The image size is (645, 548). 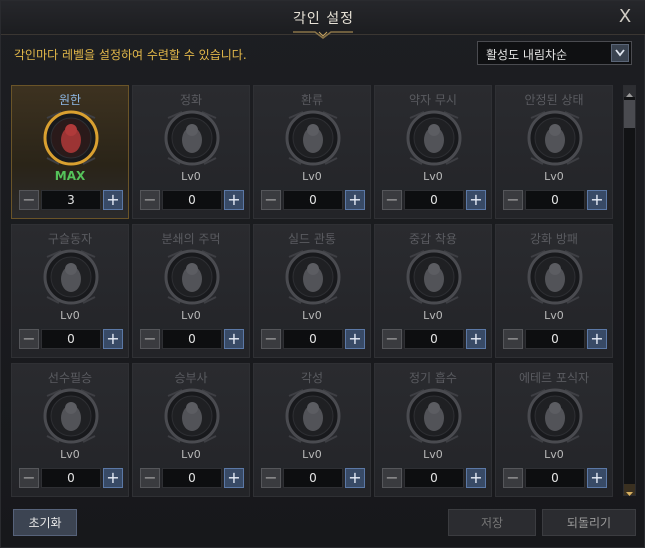 I want to click on engraving-name: 승부사, so click(x=191, y=378).